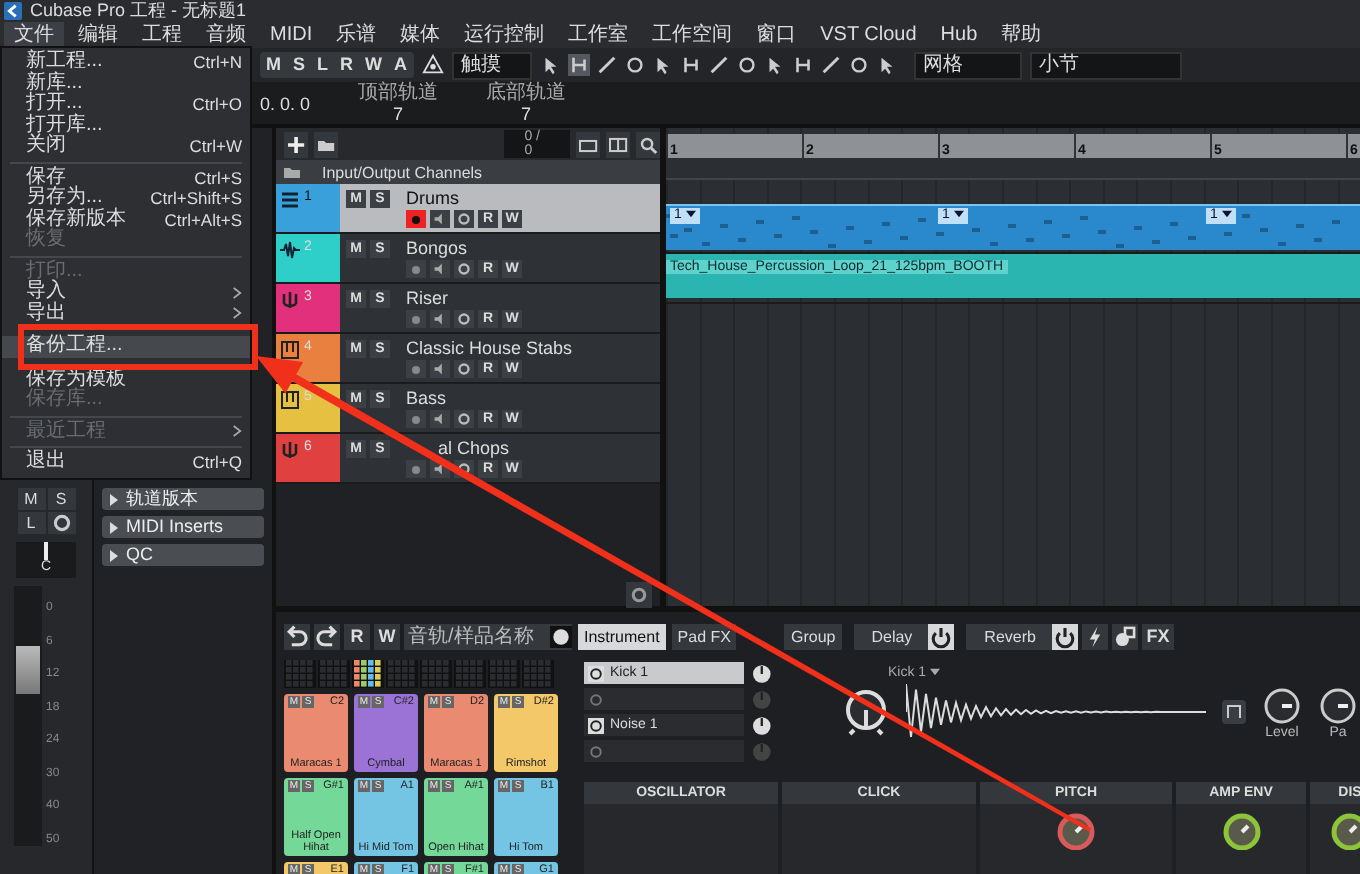  I want to click on menu-item: 关闭 Ctrl+W, so click(126, 146).